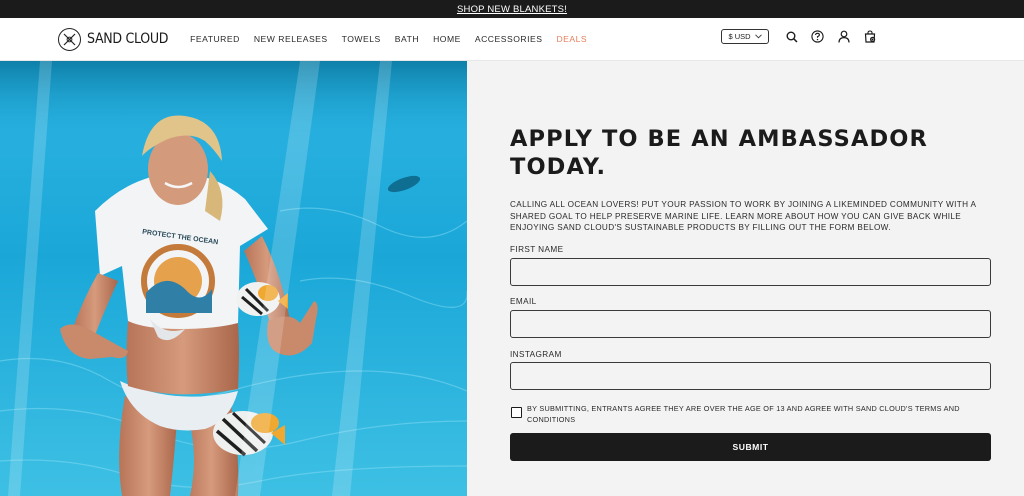 The width and height of the screenshot is (1024, 496). Describe the element at coordinates (750, 447) in the screenshot. I see `submit-button: SUBMIT` at that location.